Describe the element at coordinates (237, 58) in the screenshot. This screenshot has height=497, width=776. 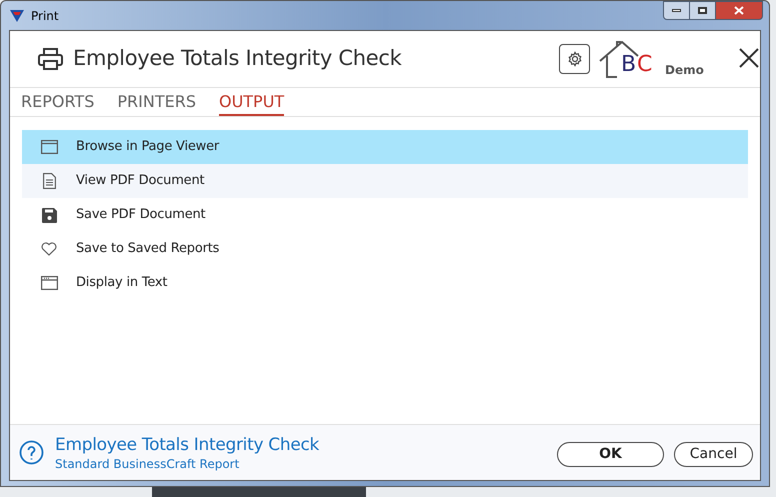
I see `report-title: Employee Totals Integrity Check` at that location.